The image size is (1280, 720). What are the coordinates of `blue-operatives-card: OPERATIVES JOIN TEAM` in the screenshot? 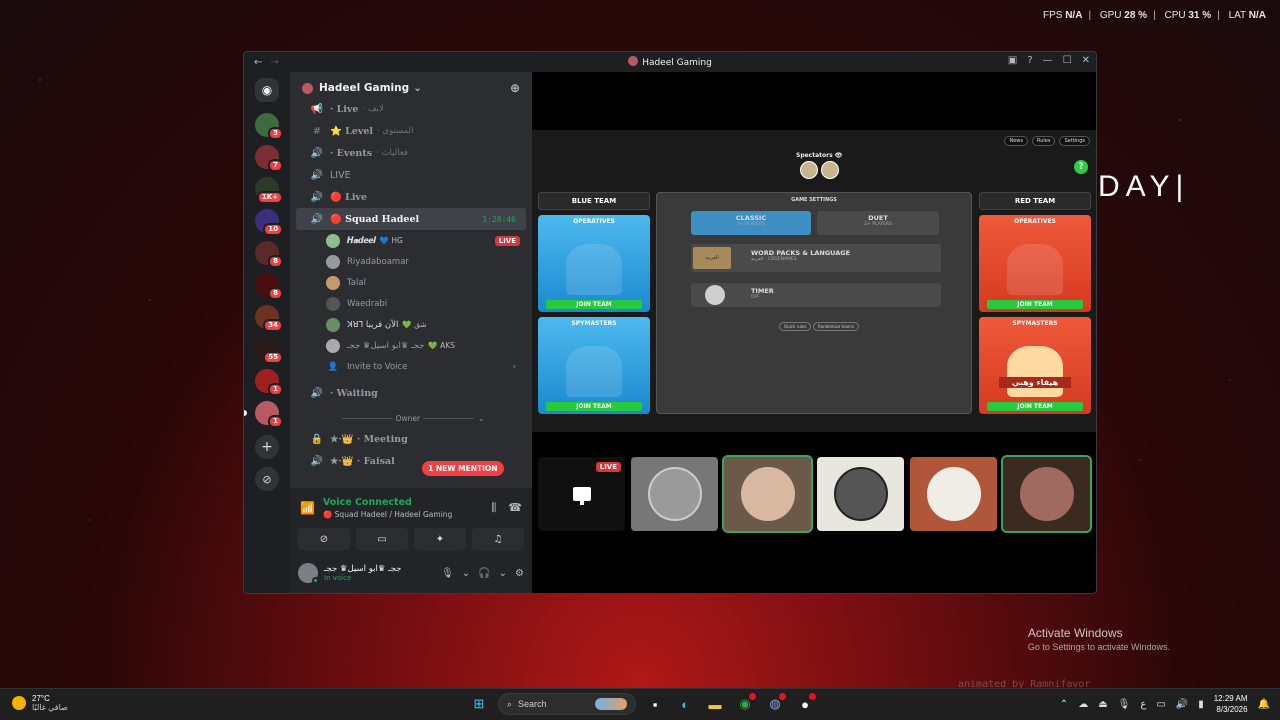 It's located at (594, 263).